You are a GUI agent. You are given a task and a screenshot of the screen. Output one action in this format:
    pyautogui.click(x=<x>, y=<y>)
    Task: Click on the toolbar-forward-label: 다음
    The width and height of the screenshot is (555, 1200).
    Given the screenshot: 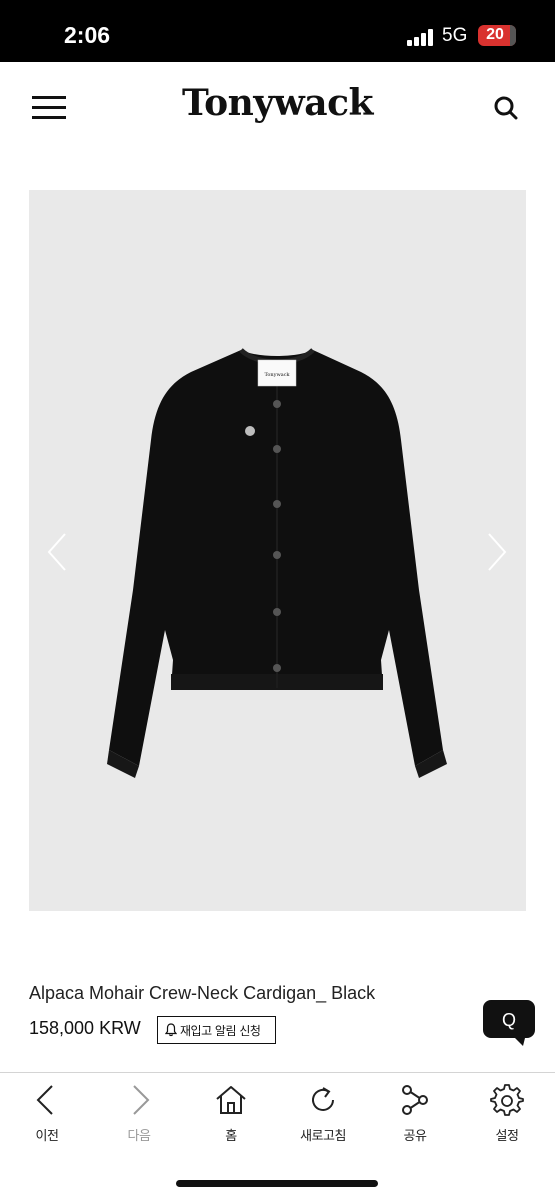 What is the action you would take?
    pyautogui.click(x=139, y=1136)
    